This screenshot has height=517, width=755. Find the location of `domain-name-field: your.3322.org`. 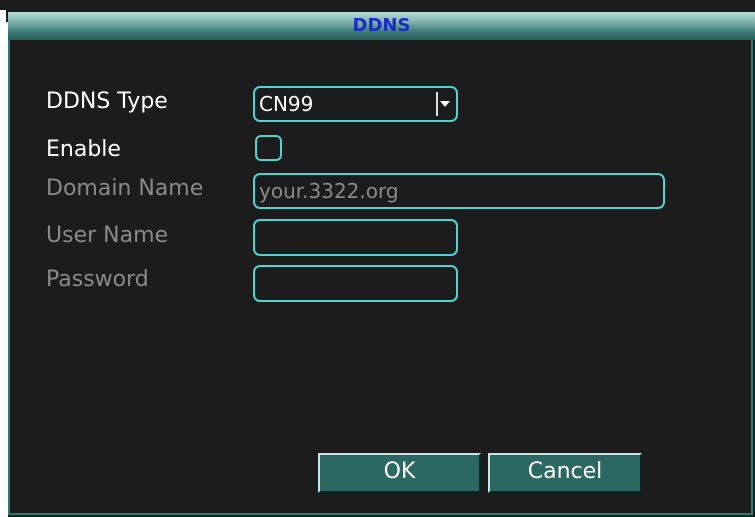

domain-name-field: your.3322.org is located at coordinates (459, 191).